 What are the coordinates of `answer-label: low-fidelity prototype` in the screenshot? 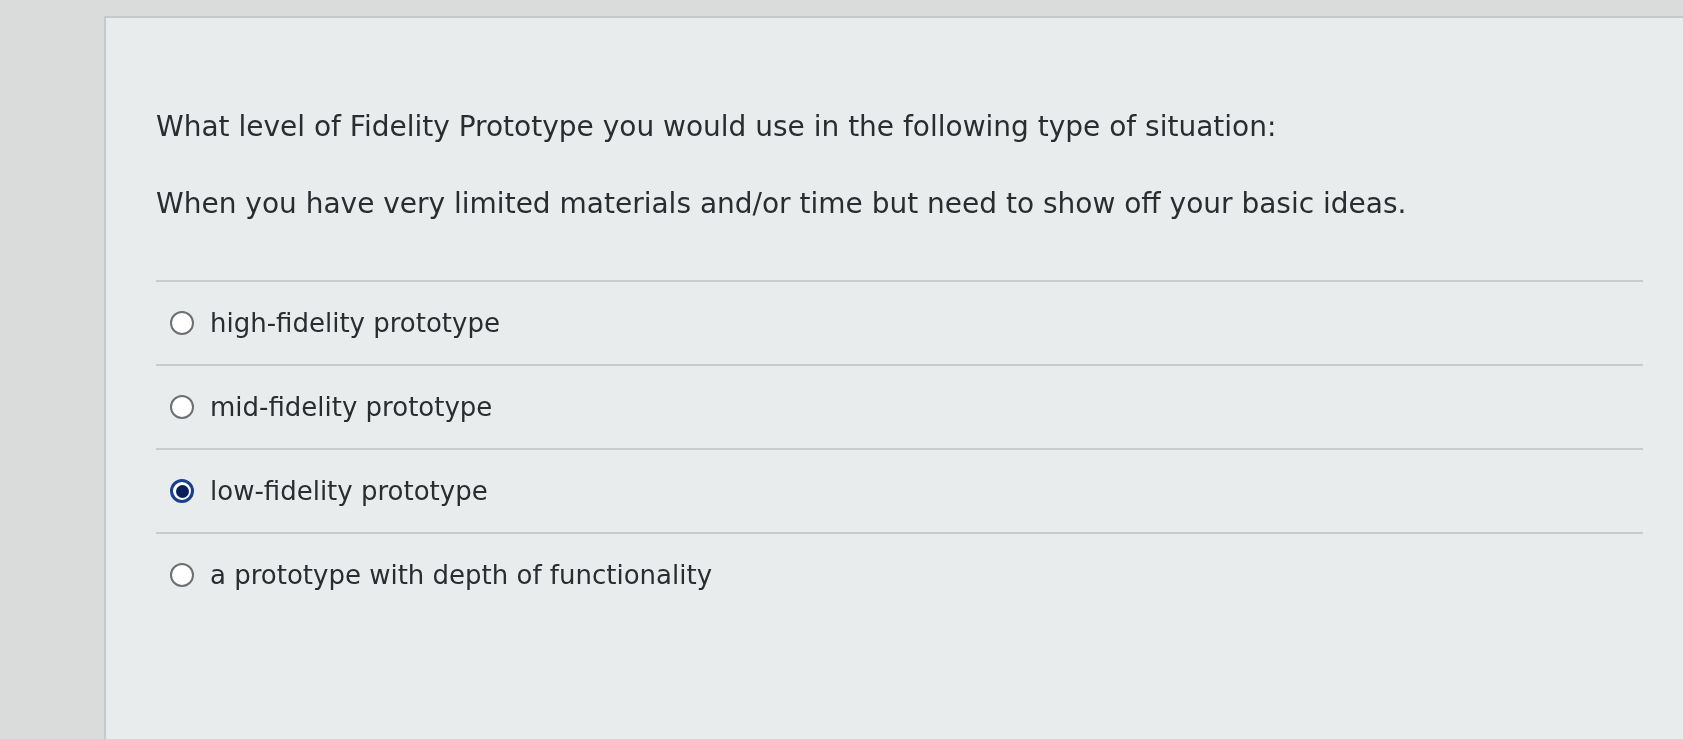 It's located at (349, 491).